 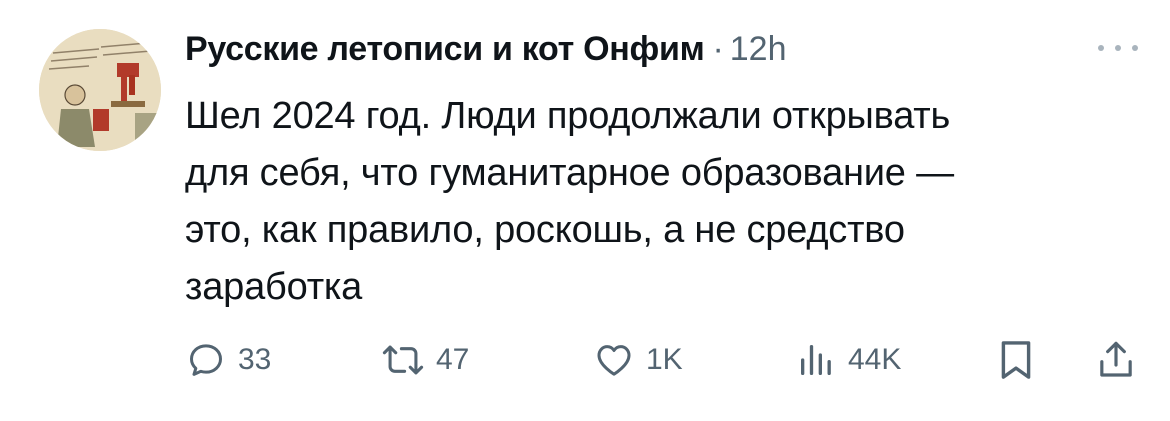 I want to click on action-bar: 33 47 1K 44K, so click(x=666, y=360).